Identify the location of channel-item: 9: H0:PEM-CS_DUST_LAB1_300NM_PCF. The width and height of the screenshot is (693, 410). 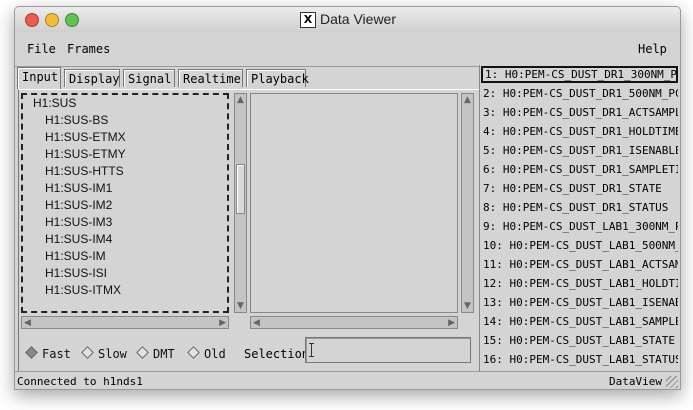
(579, 226).